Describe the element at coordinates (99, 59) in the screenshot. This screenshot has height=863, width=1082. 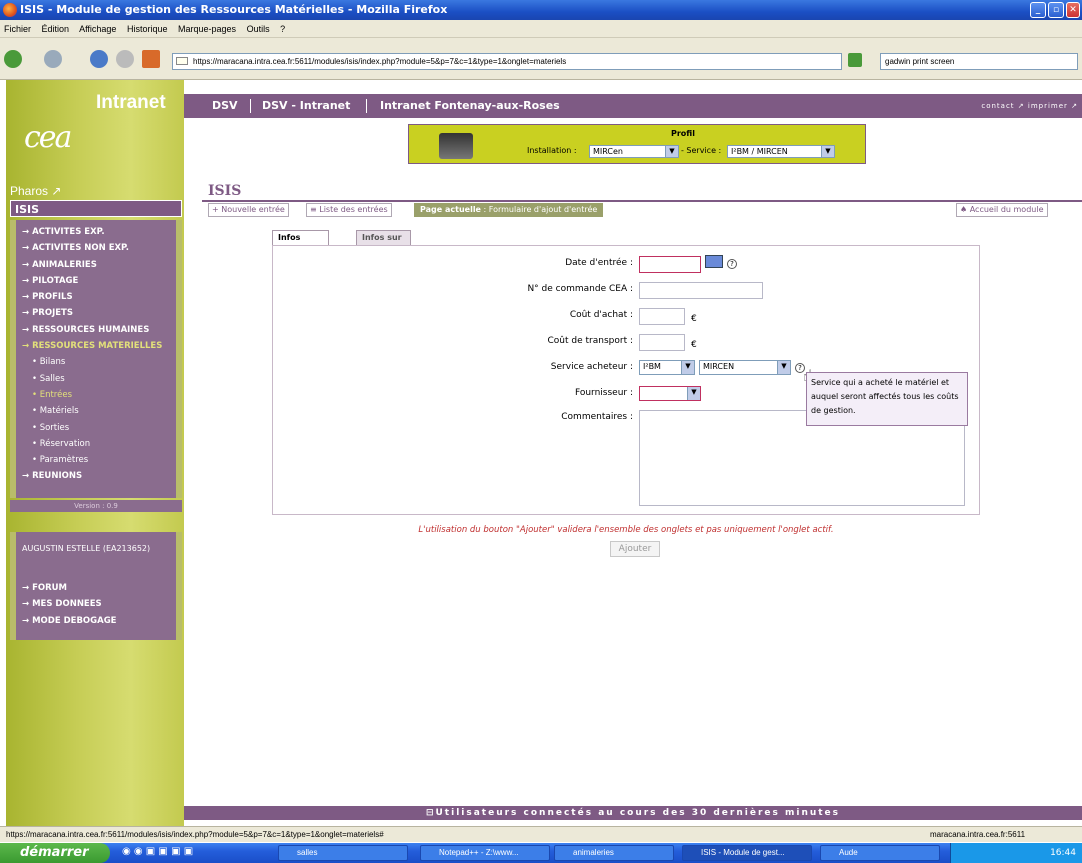
I see `reload-icon` at that location.